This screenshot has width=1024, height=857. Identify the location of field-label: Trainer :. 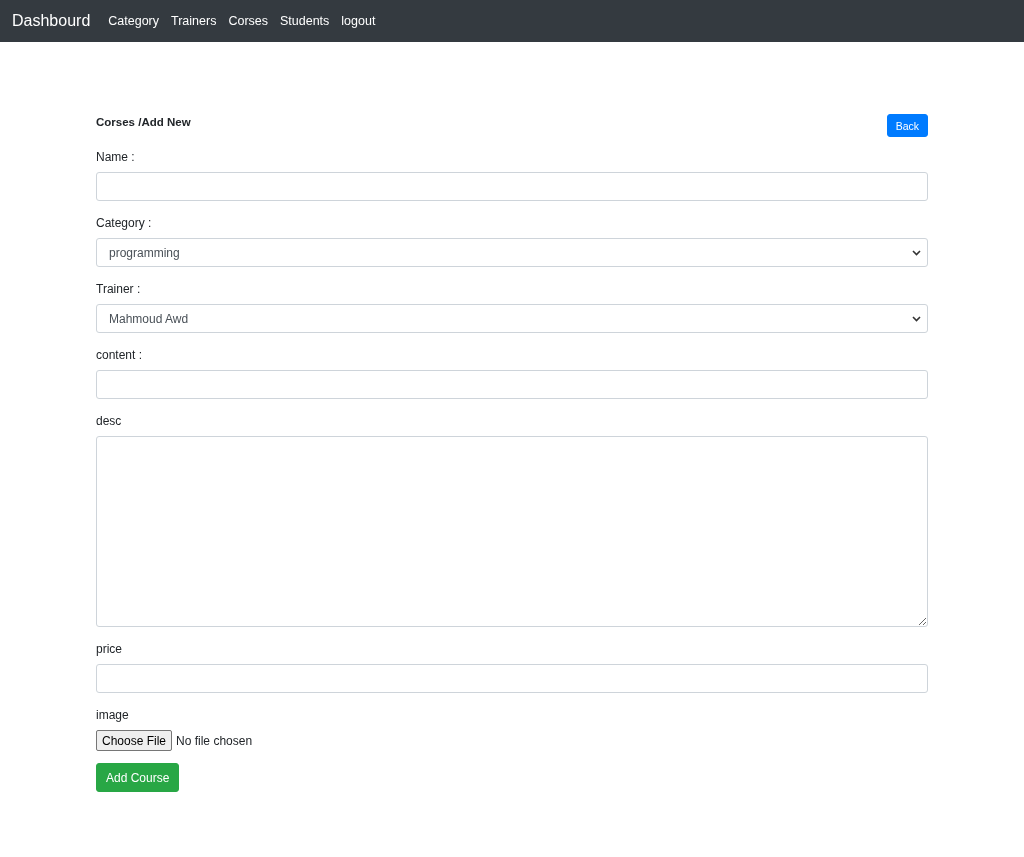
(119, 289).